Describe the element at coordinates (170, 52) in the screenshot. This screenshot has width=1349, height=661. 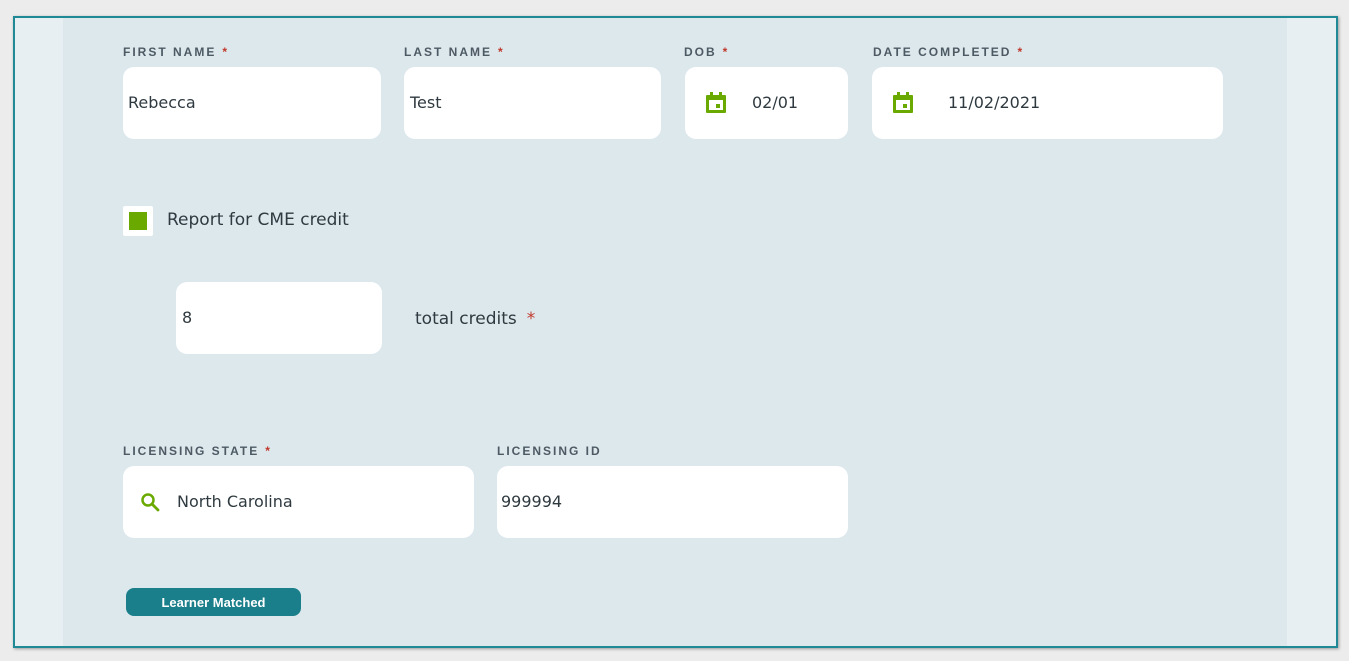
I see `first-name-label-text: FIRST NAME` at that location.